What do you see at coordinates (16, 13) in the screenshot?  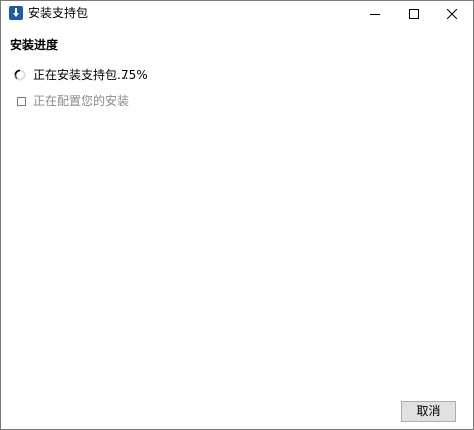 I see `download-icon` at bounding box center [16, 13].